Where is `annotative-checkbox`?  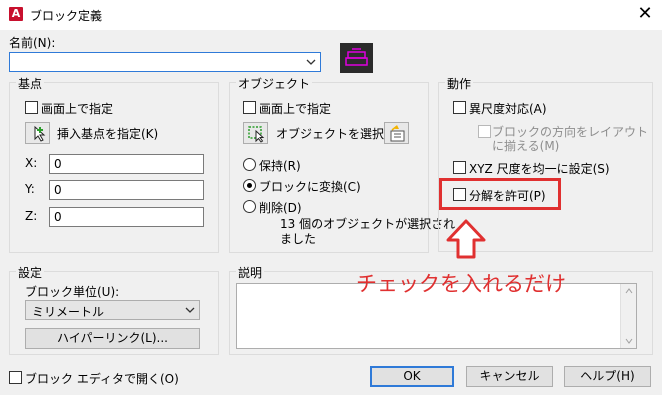
annotative-checkbox is located at coordinates (459, 107).